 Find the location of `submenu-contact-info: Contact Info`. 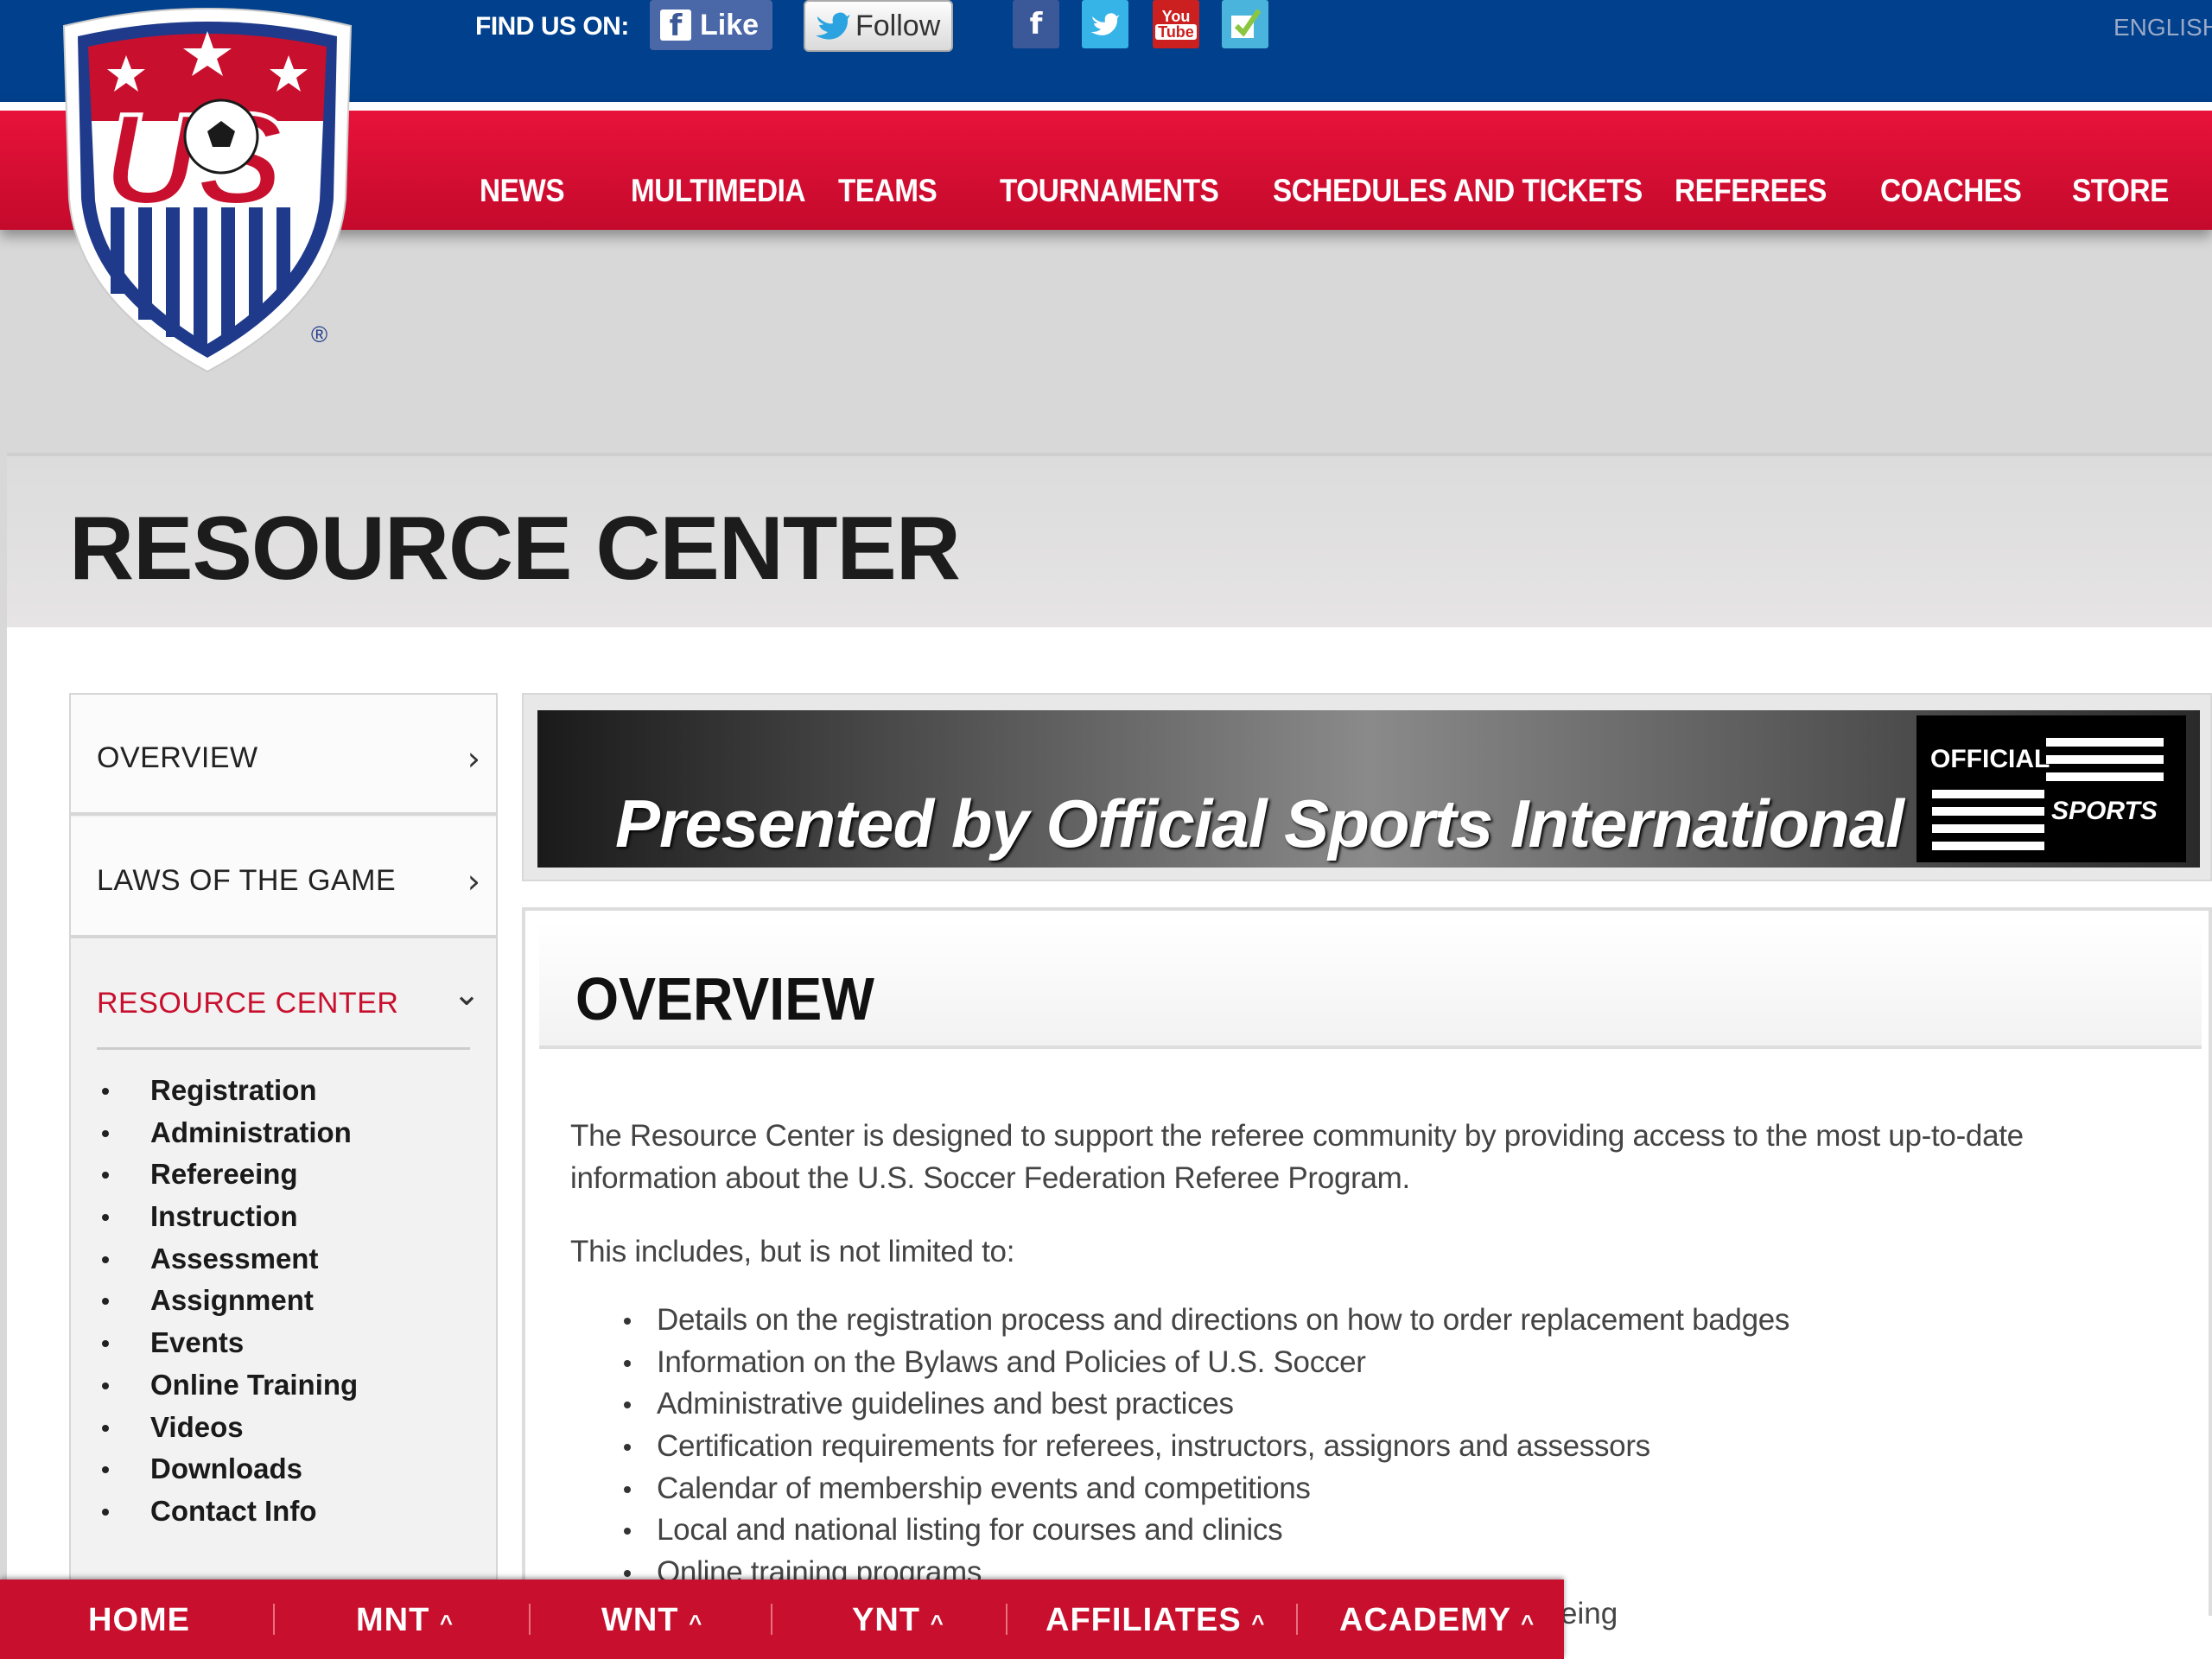

submenu-contact-info: Contact Info is located at coordinates (227, 1512).